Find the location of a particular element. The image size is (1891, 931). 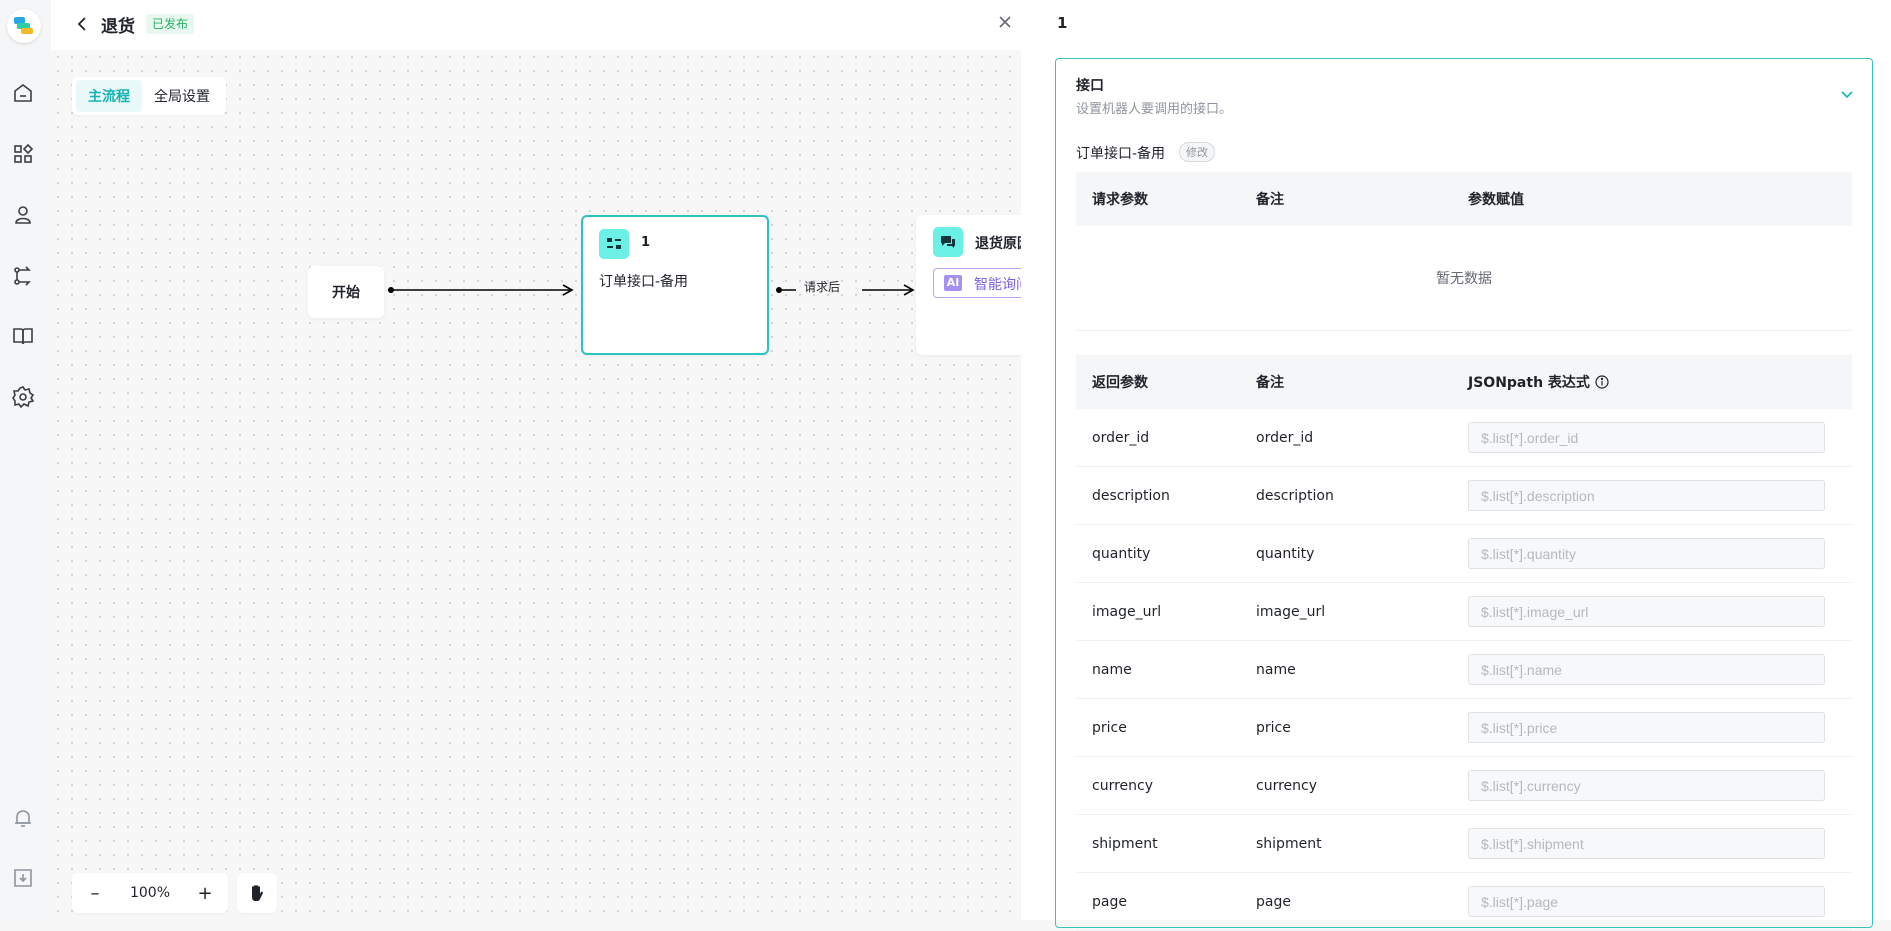

return-param-cell: order_id is located at coordinates (1121, 437).